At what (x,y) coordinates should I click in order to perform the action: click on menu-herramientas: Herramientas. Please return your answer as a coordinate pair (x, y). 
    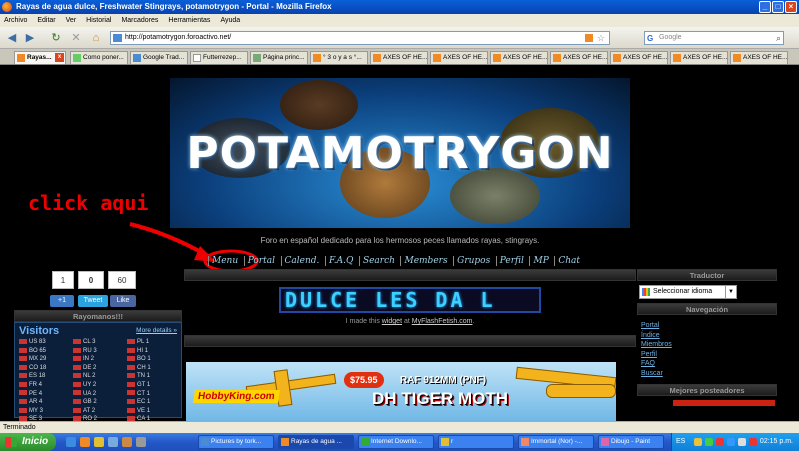
    Looking at the image, I should click on (189, 20).